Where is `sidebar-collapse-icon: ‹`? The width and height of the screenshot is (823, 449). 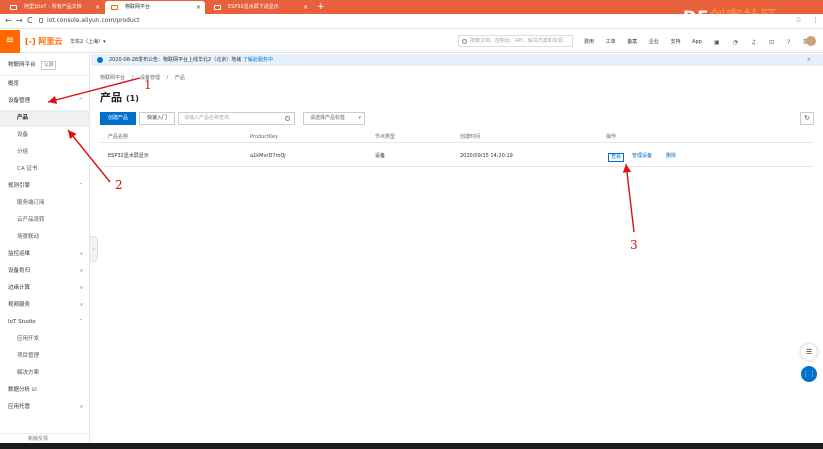
sidebar-collapse-icon: ‹ is located at coordinates (94, 249).